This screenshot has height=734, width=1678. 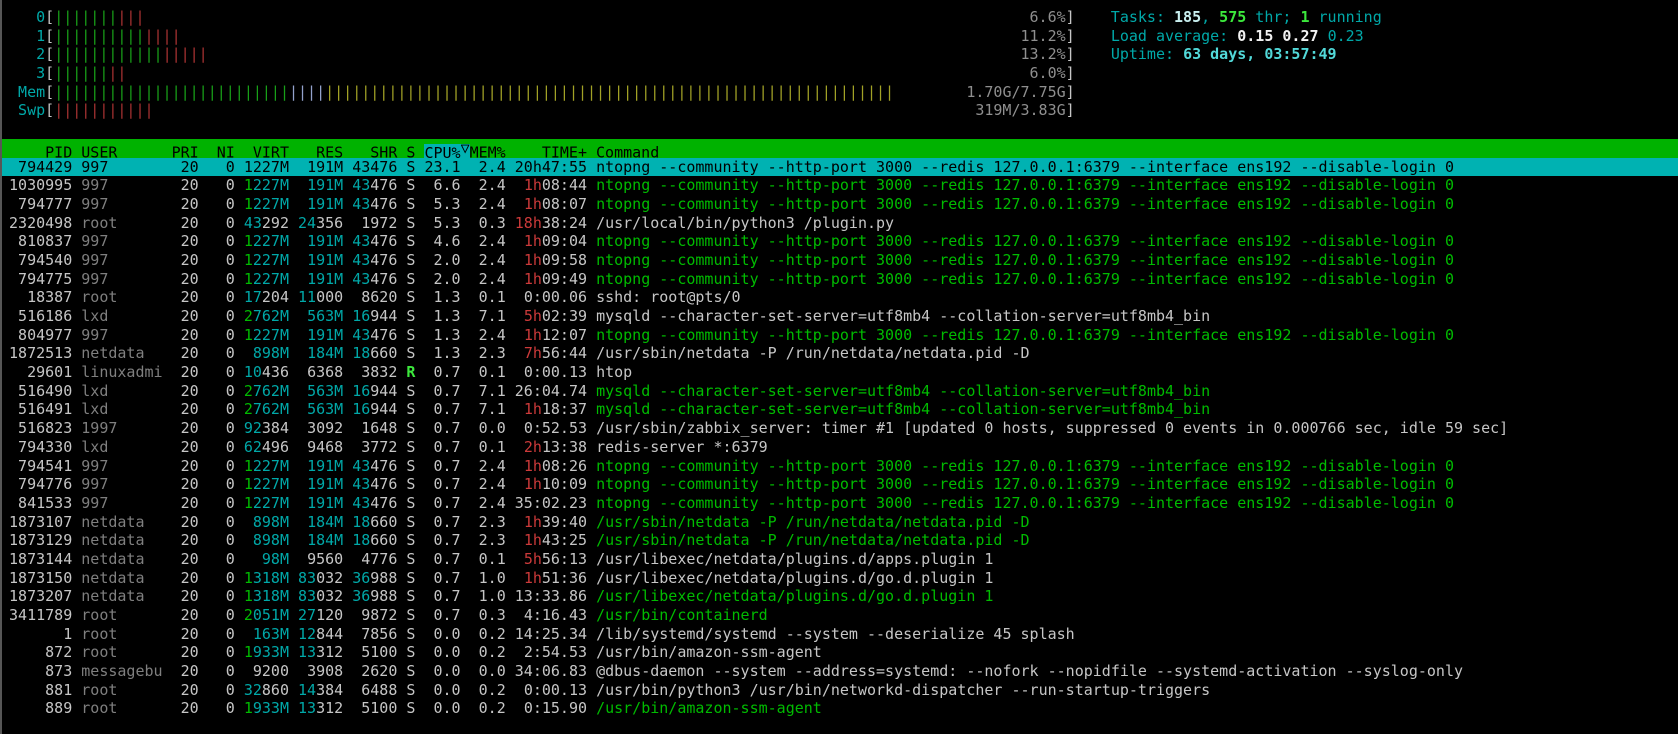 What do you see at coordinates (488, 151) in the screenshot?
I see `column-header-mem: MEM%` at bounding box center [488, 151].